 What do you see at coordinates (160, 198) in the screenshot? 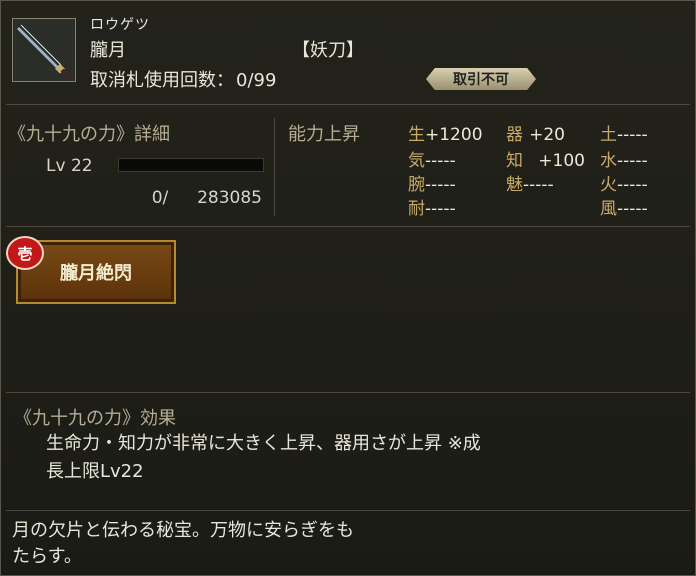
I see `exp-current: 0/` at bounding box center [160, 198].